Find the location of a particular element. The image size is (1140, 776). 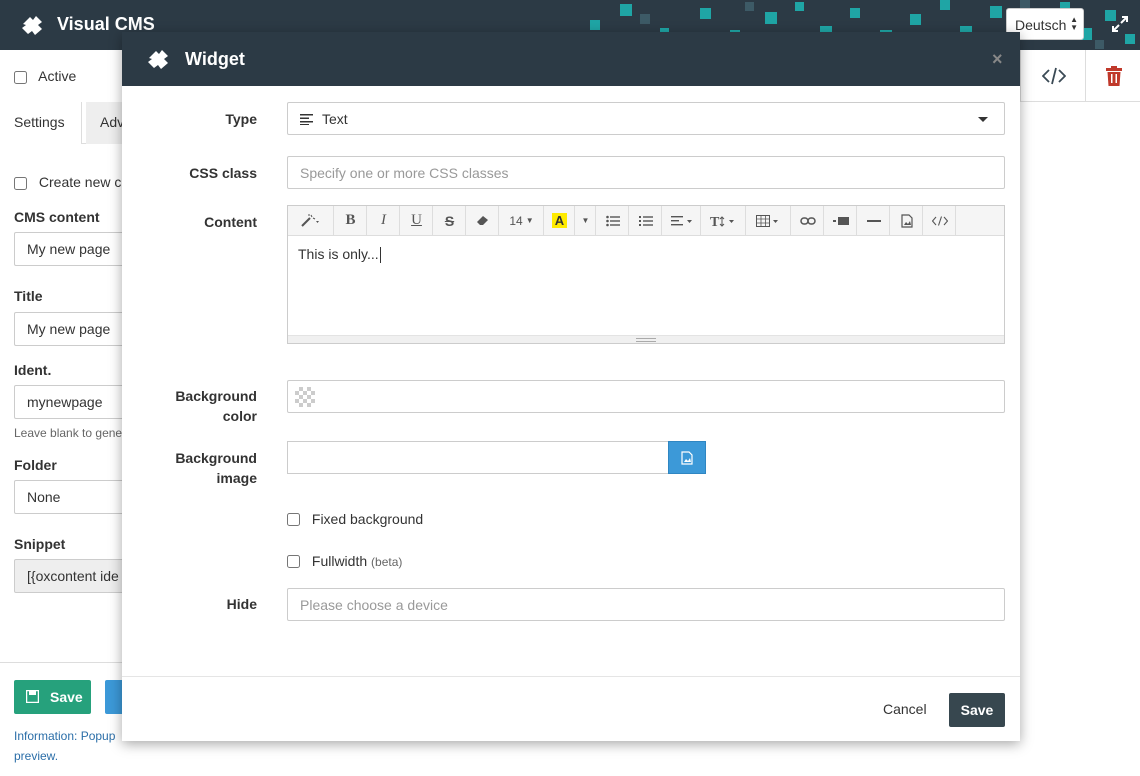

type-select: Text is located at coordinates (646, 118).